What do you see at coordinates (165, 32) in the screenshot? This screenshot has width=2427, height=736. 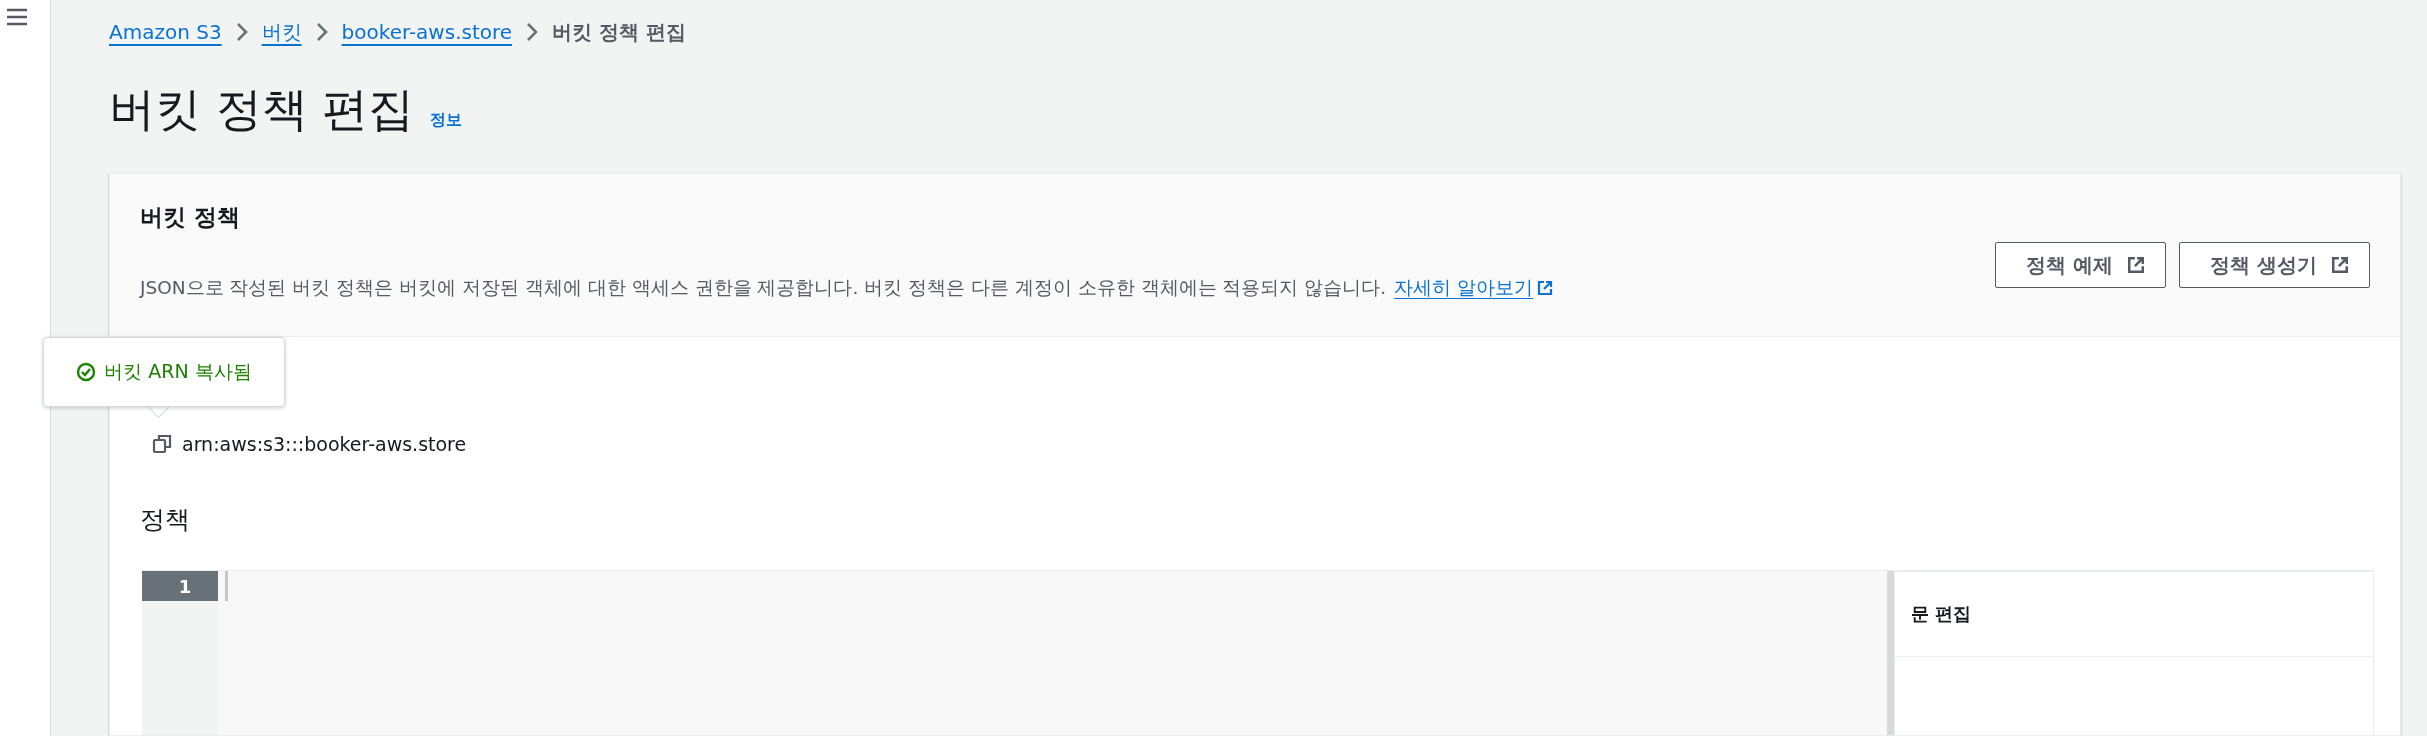 I see `breadcrumb-link: Amazon S3` at bounding box center [165, 32].